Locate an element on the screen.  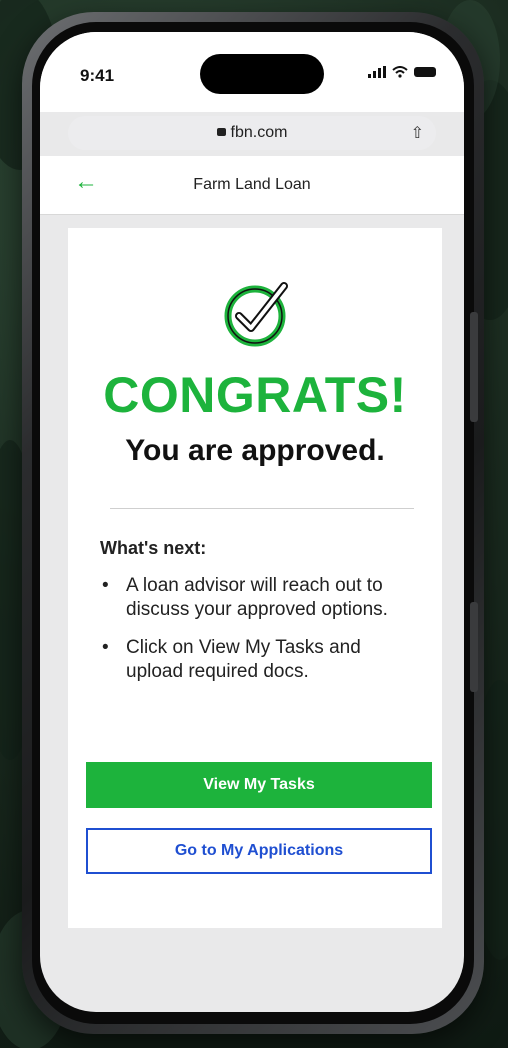
lock-icon is located at coordinates (221, 132).